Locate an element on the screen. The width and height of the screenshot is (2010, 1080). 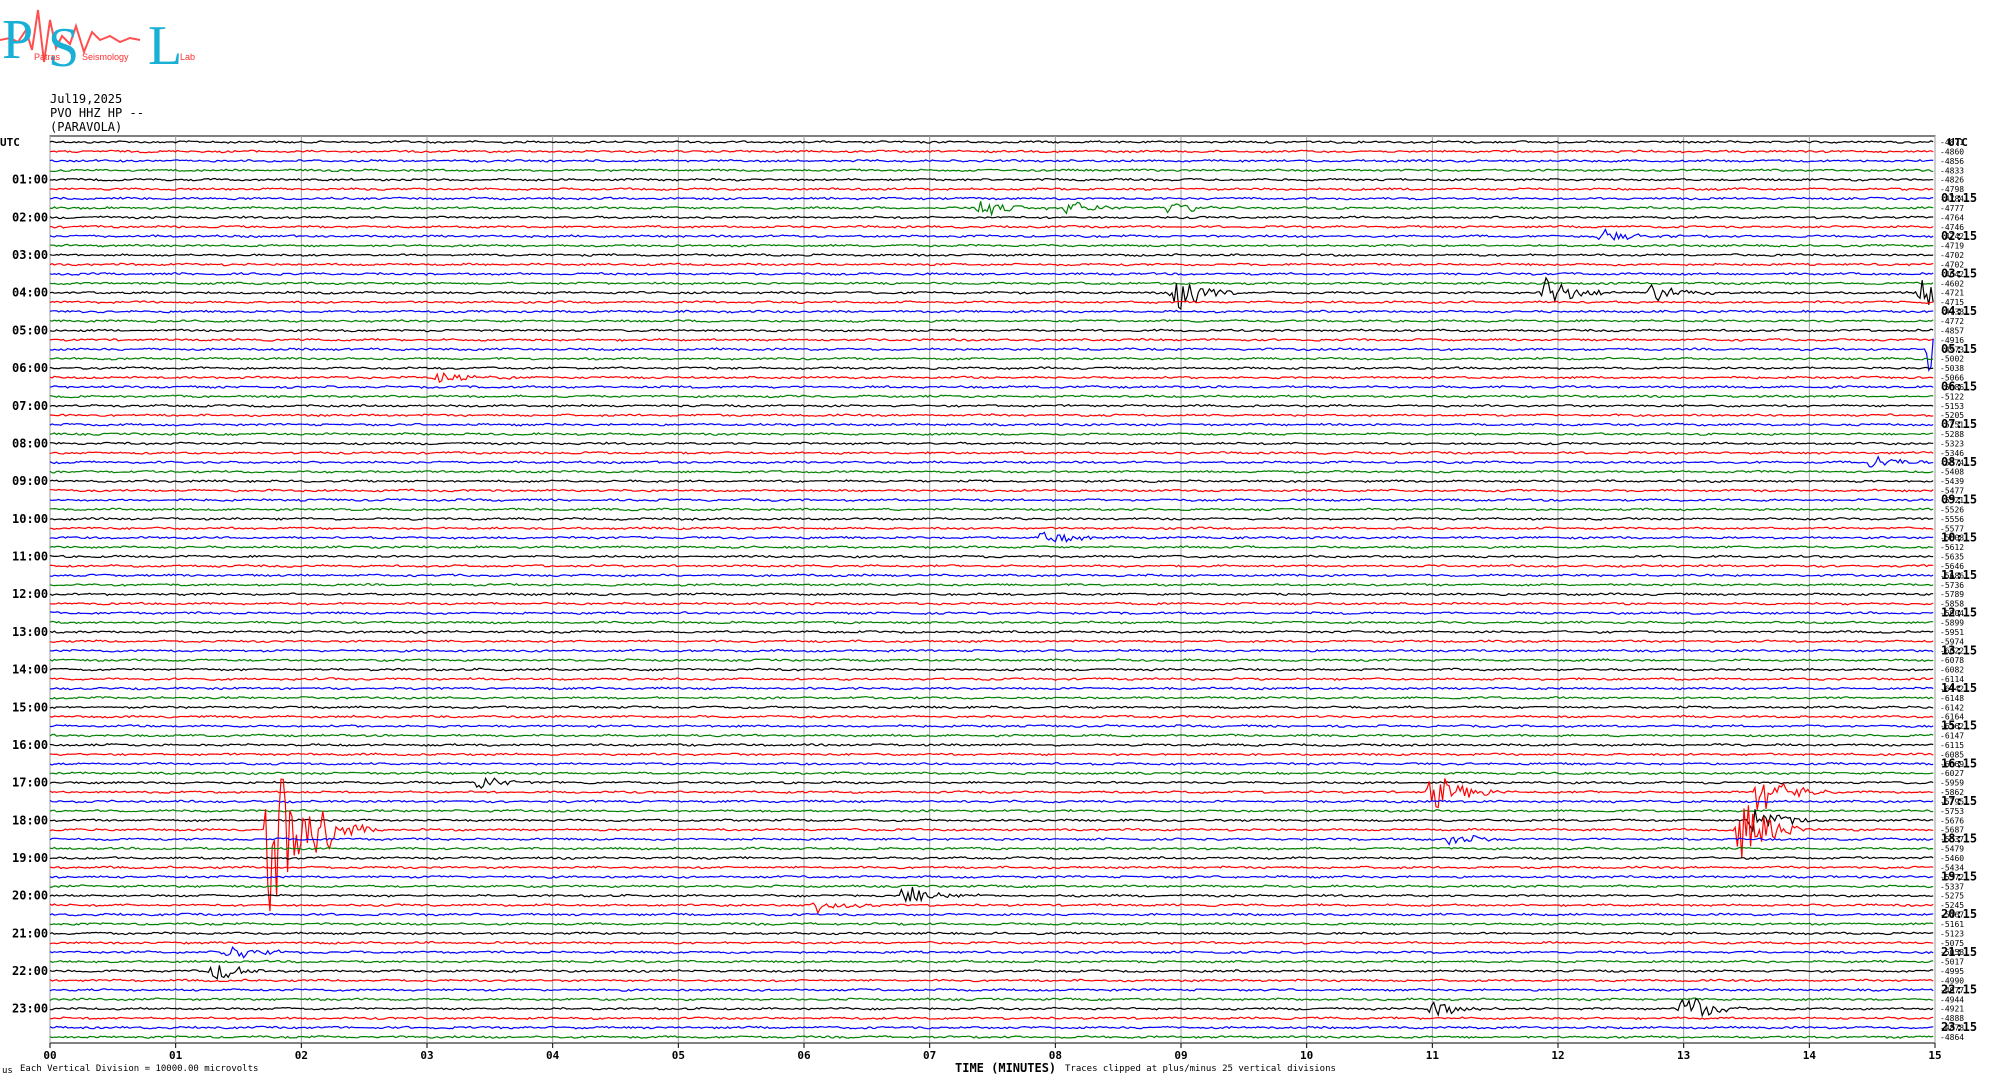
offset-label: -5288 is located at coordinates (1952, 434).